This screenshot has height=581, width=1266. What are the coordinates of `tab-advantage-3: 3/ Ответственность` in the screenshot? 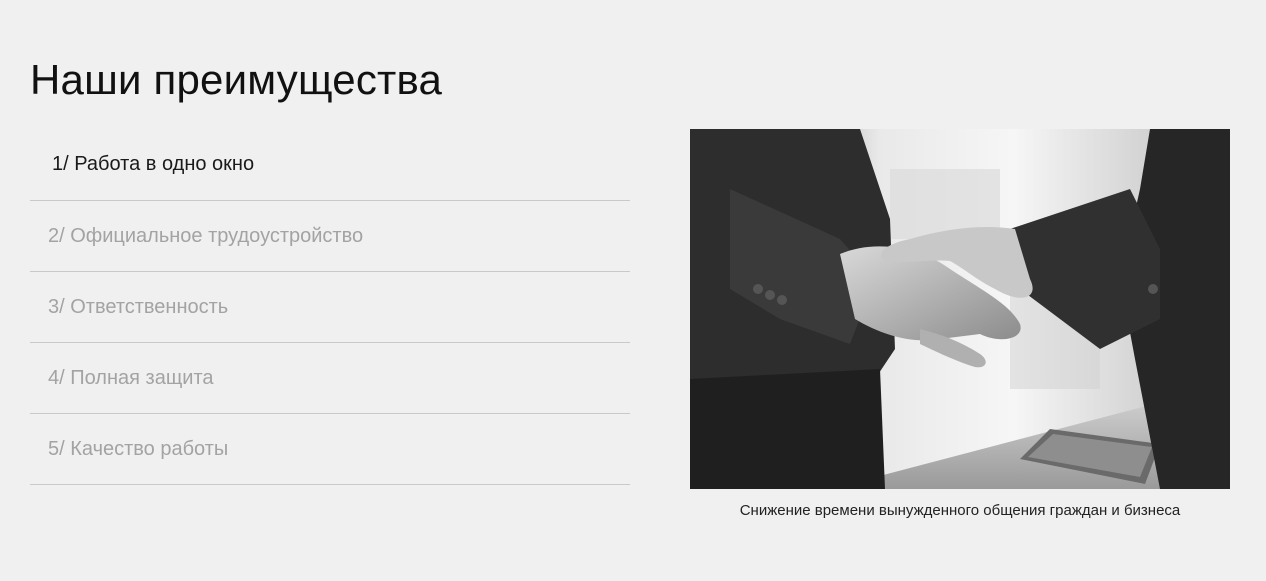 It's located at (330, 307).